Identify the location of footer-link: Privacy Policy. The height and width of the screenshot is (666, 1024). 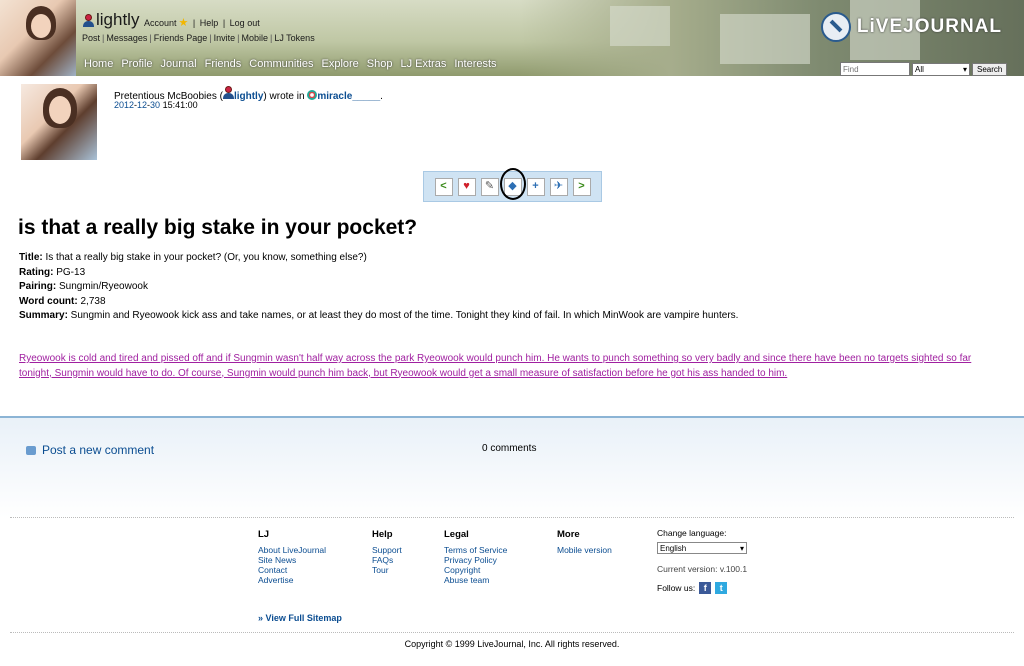
(475, 560).